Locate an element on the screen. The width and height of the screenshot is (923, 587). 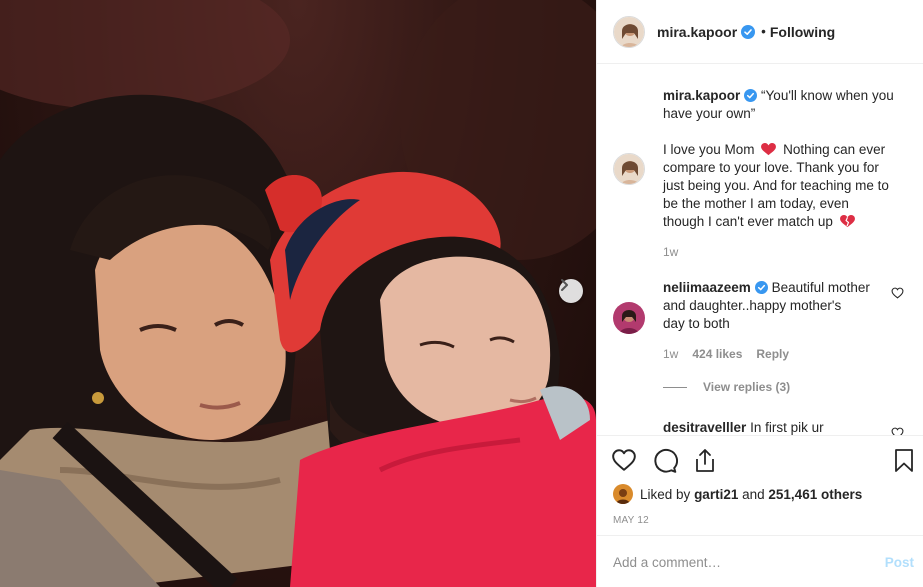
speech-bubble-icon is located at coordinates (665, 461).